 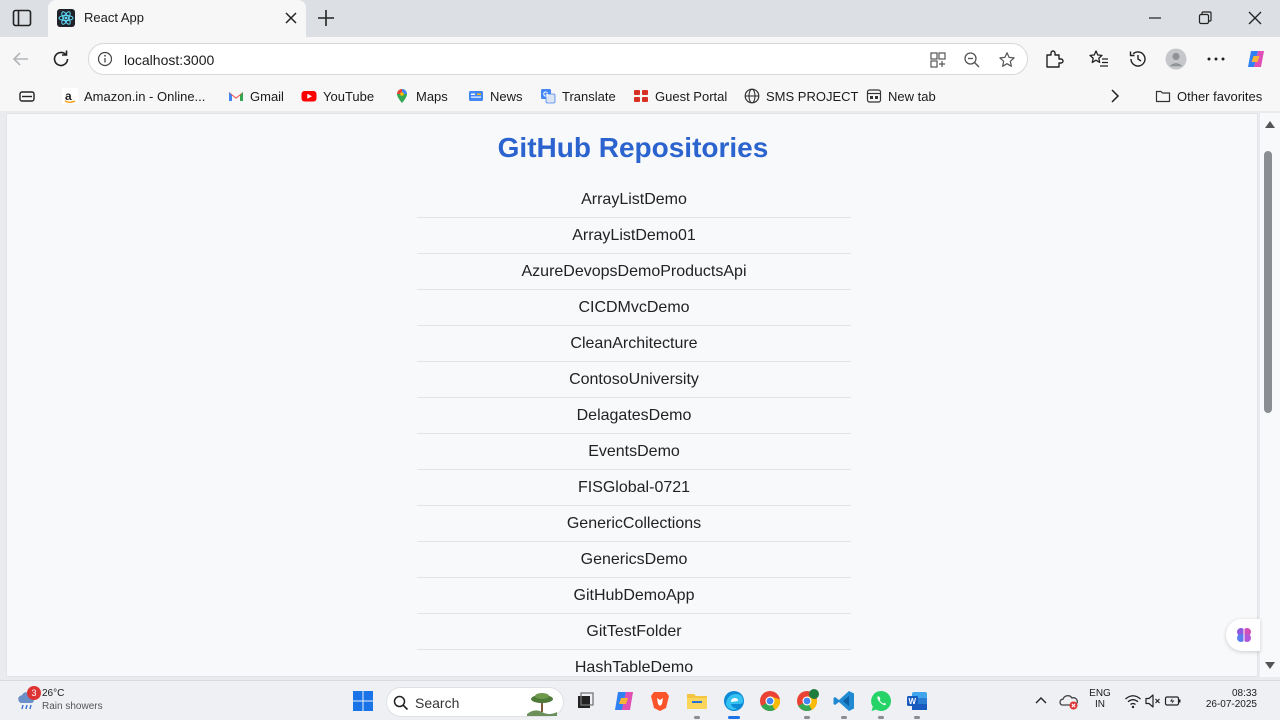 What do you see at coordinates (22, 18) in the screenshot?
I see `tab-actions-icon` at bounding box center [22, 18].